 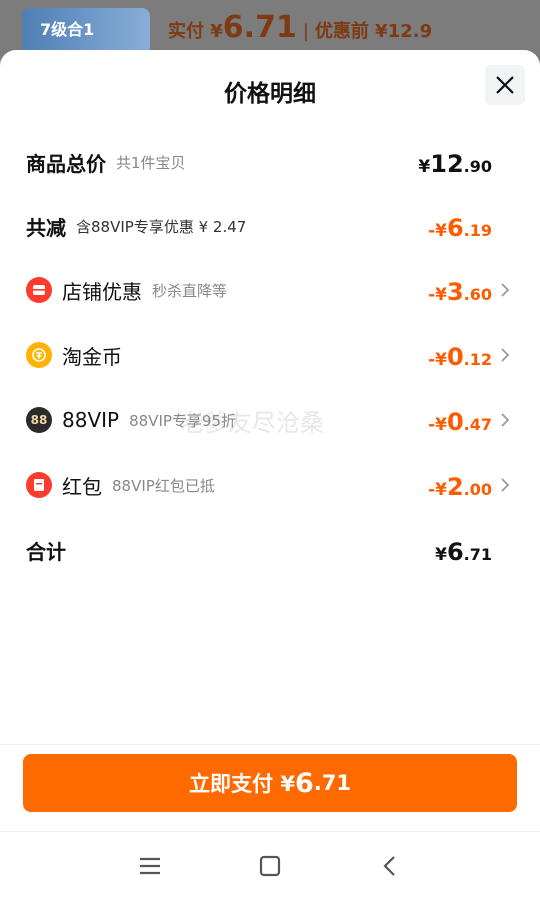 I want to click on nav-home-button, so click(x=270, y=866).